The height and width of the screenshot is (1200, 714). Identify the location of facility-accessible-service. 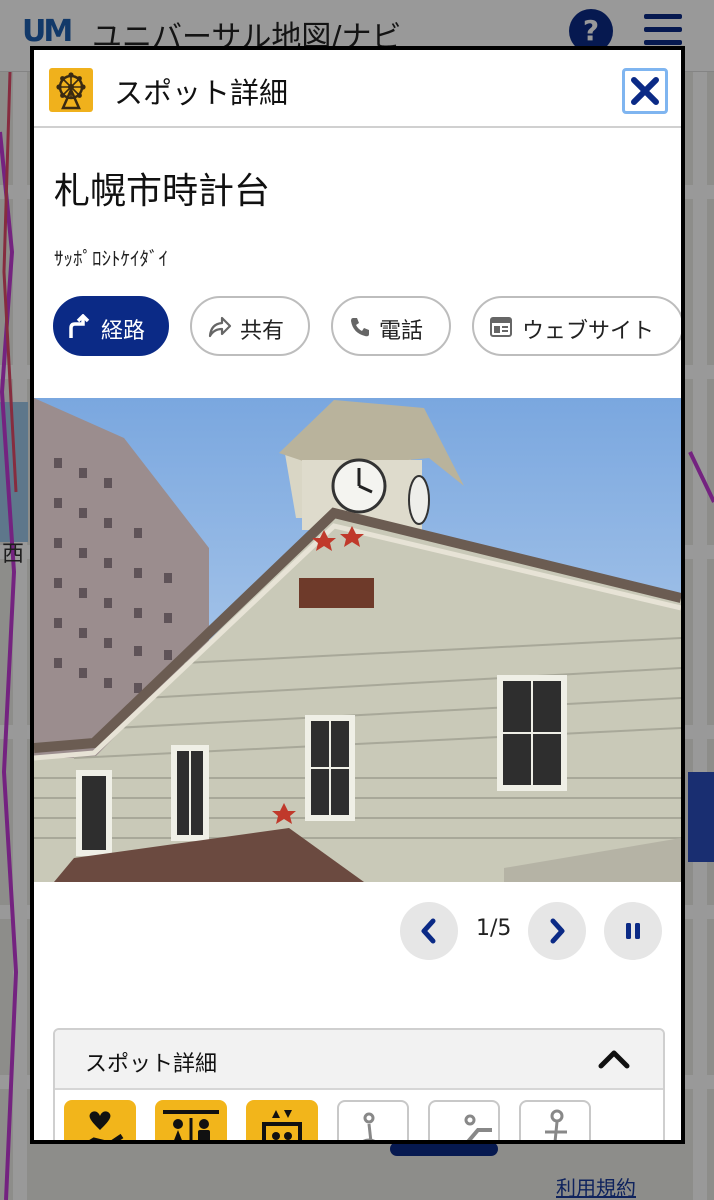
(100, 1120).